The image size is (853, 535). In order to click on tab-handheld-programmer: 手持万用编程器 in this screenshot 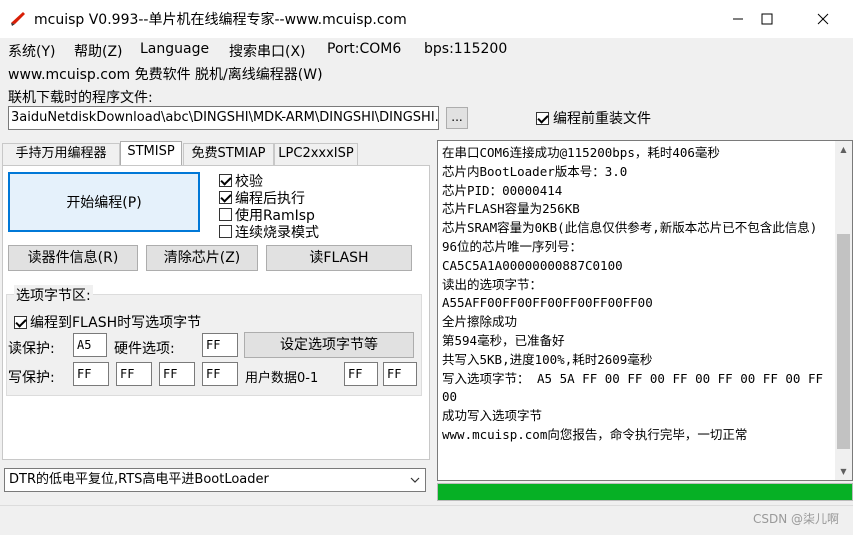, I will do `click(61, 154)`.